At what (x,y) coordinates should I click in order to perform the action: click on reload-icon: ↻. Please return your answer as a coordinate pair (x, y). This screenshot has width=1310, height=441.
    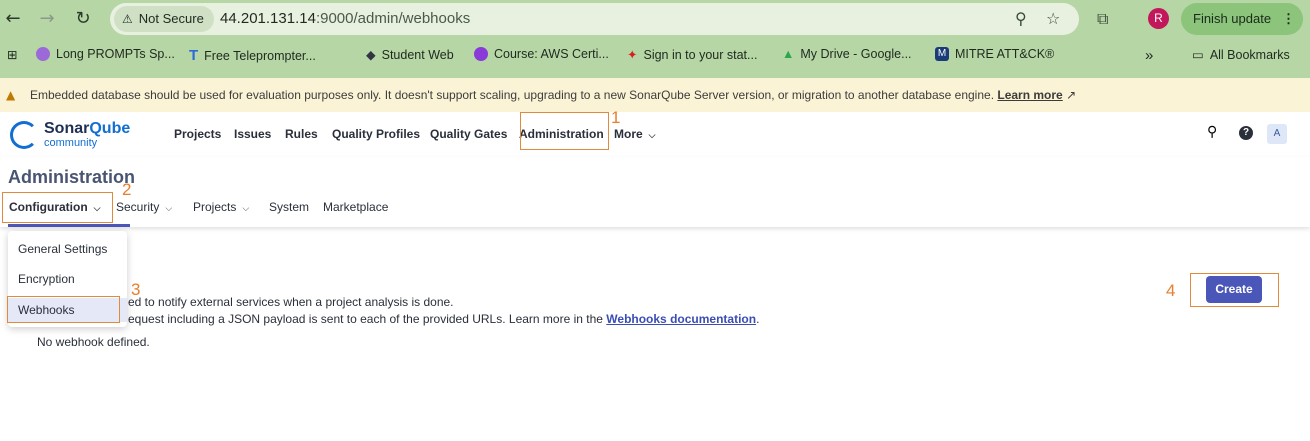
    Looking at the image, I should click on (83, 19).